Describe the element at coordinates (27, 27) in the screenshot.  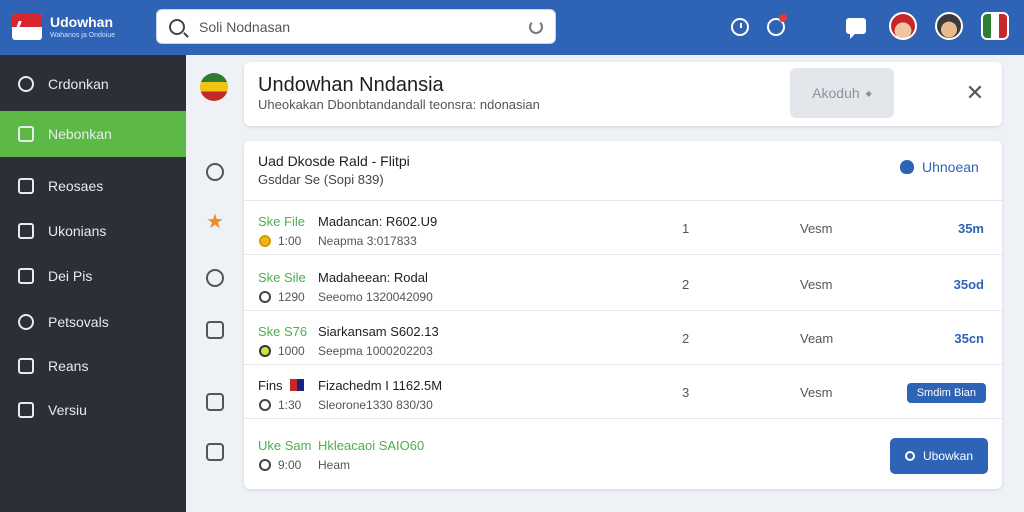
I see `logo-flag-icon` at that location.